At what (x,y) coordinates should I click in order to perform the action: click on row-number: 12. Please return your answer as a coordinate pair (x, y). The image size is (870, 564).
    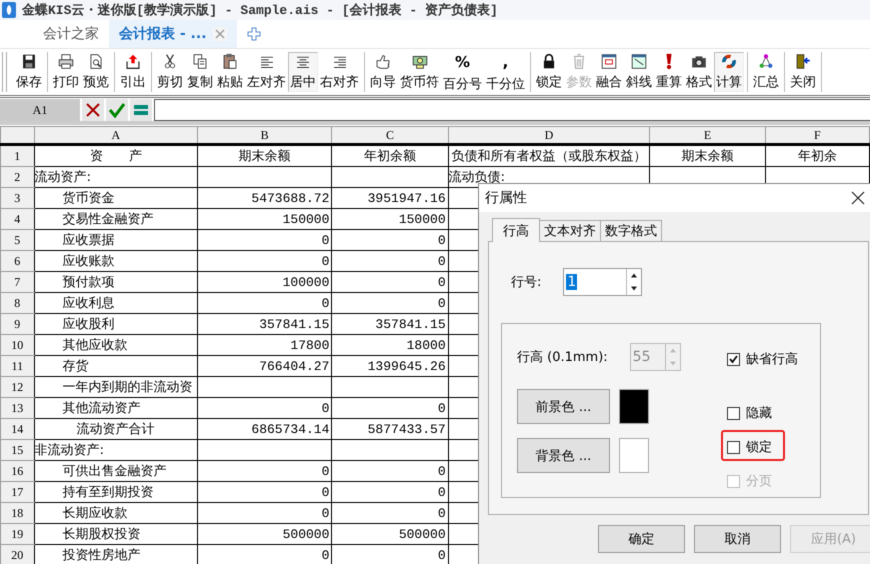
    Looking at the image, I should click on (17, 387).